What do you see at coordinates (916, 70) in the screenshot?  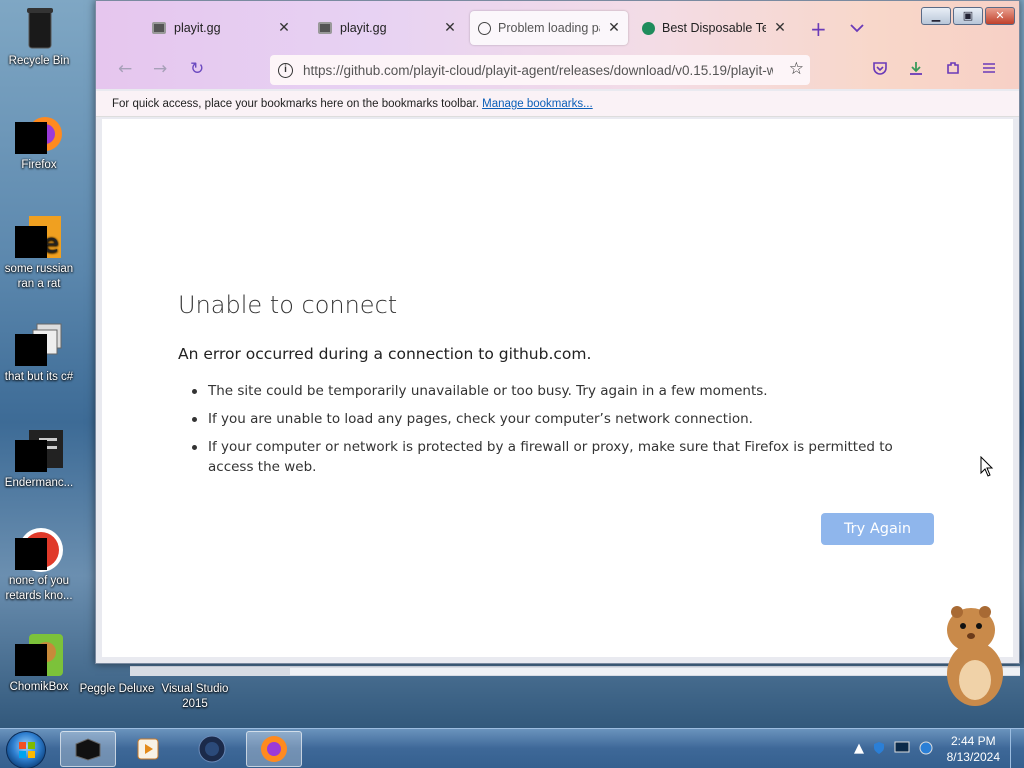 I see `download-icon` at bounding box center [916, 70].